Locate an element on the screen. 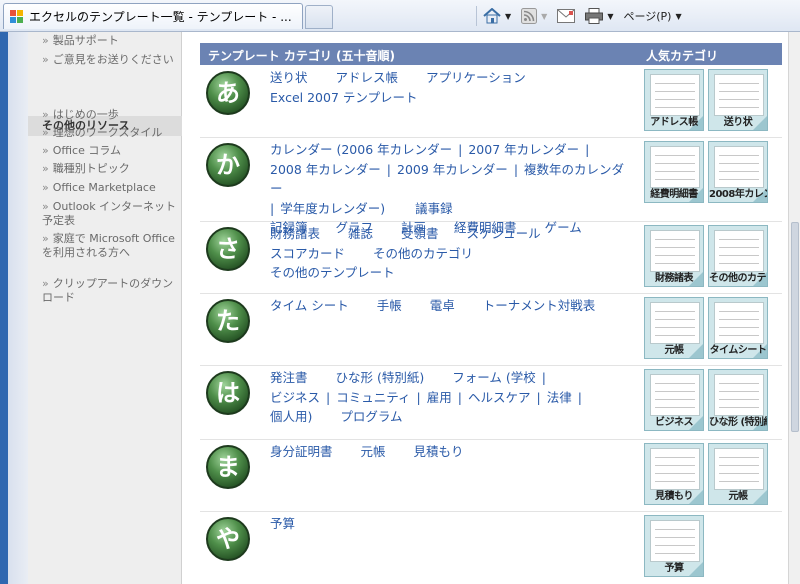 This screenshot has width=800, height=584. sidebar-item-office-column: » Office コラム is located at coordinates (110, 151).